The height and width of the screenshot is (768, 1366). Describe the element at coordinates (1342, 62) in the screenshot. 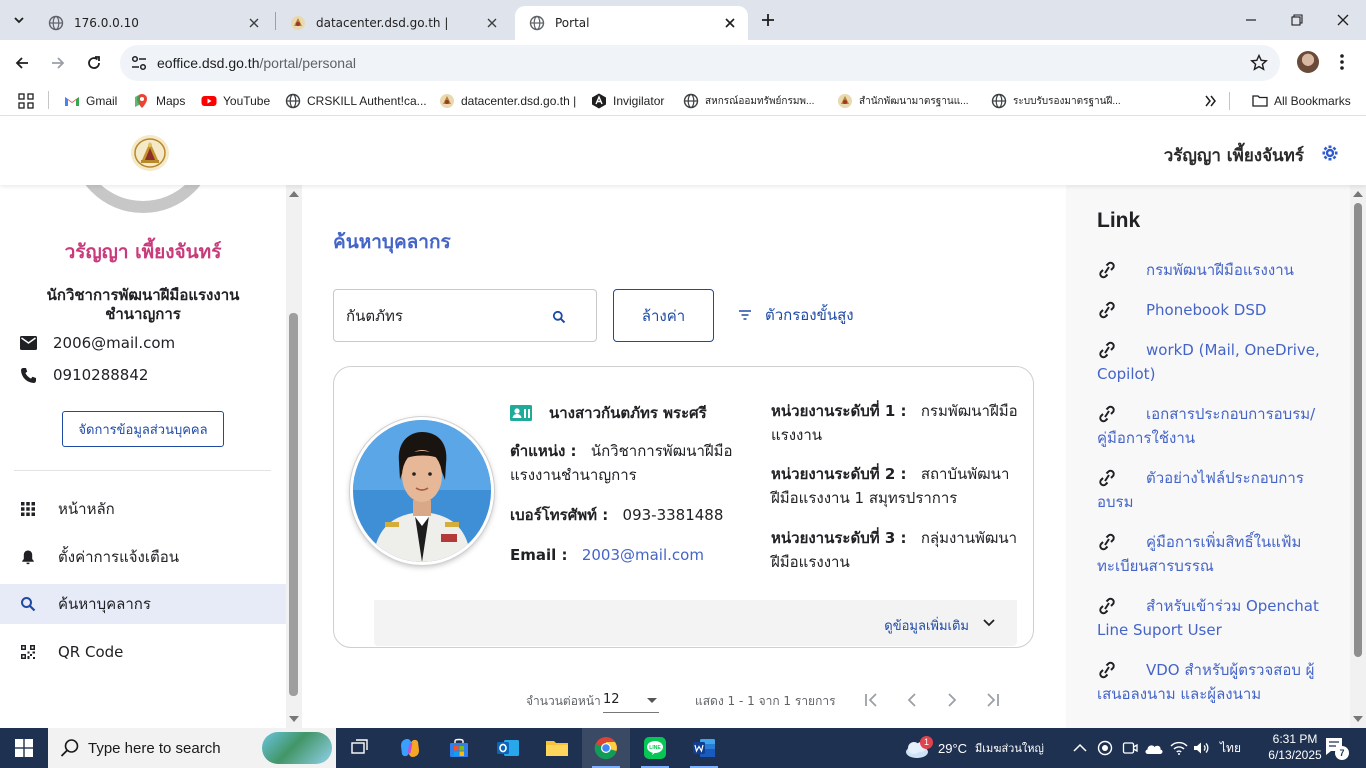

I see `more-vert-icon` at that location.